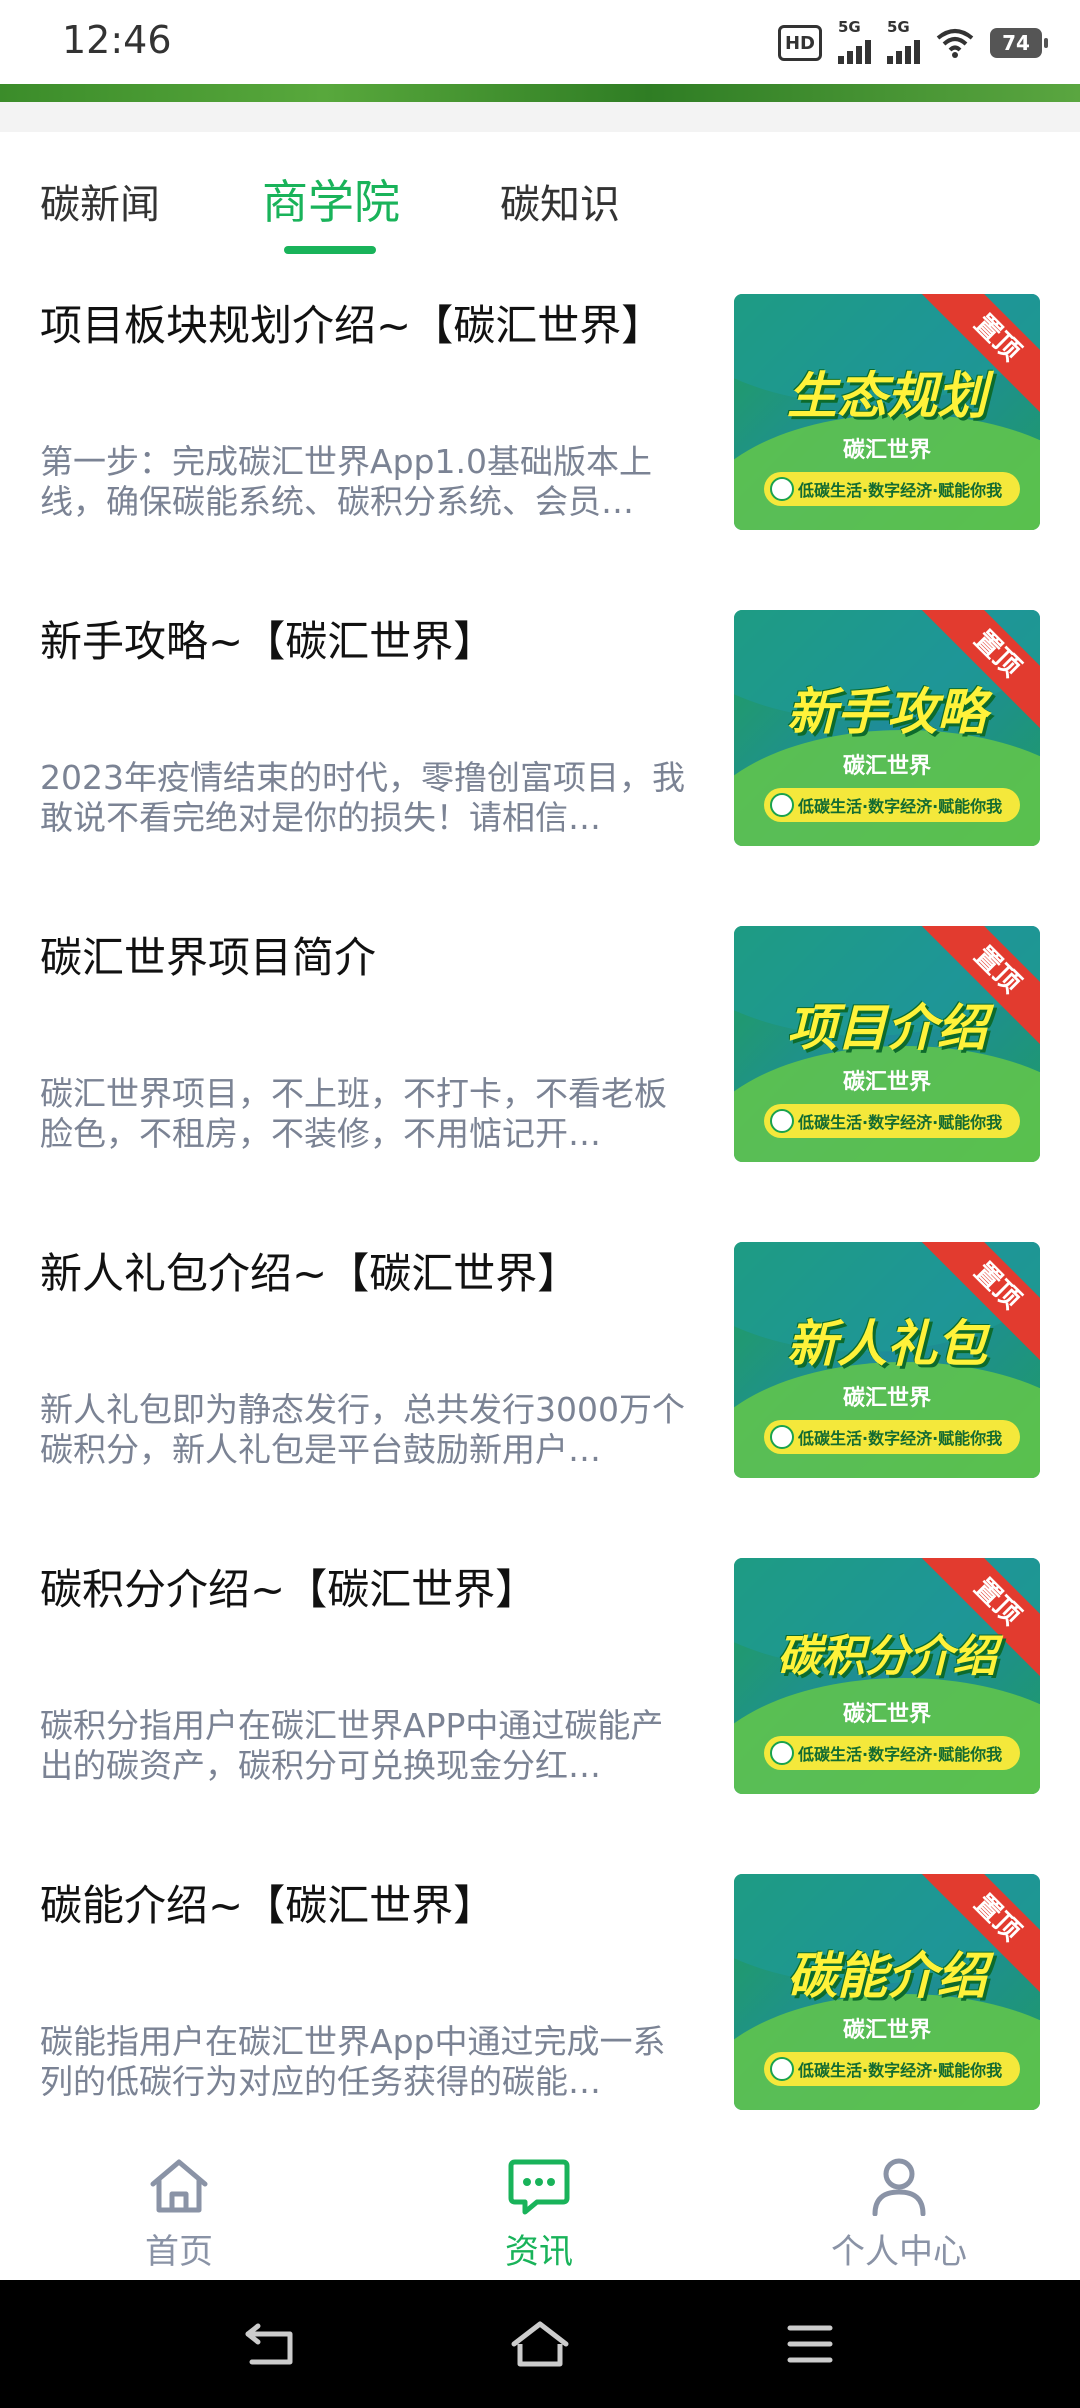  What do you see at coordinates (310, 1273) in the screenshot?
I see `article-title: 新人礼包介绍~【碳汇世界】` at bounding box center [310, 1273].